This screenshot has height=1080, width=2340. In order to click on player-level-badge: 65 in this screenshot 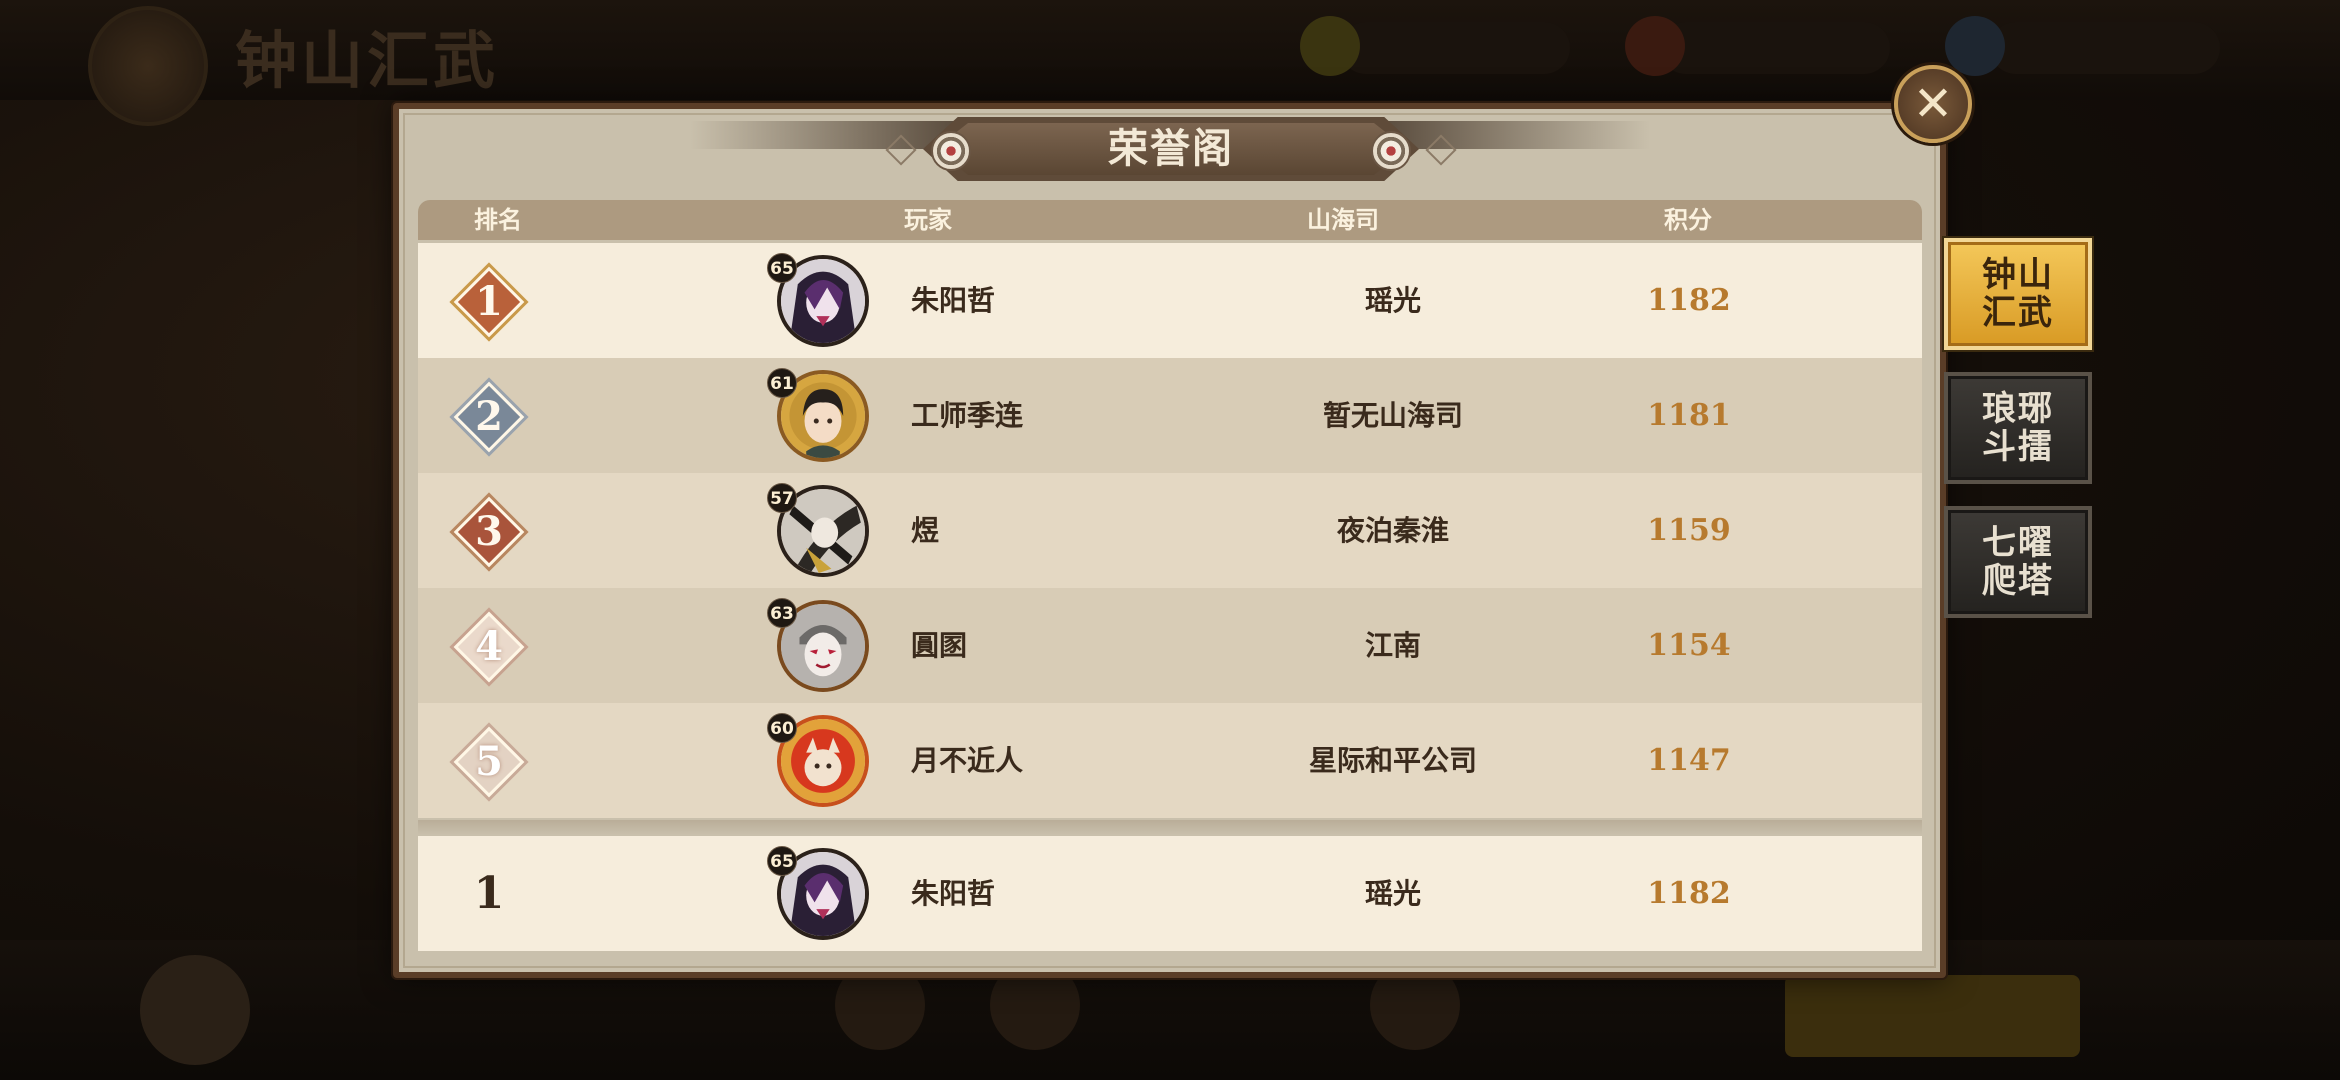, I will do `click(782, 268)`.